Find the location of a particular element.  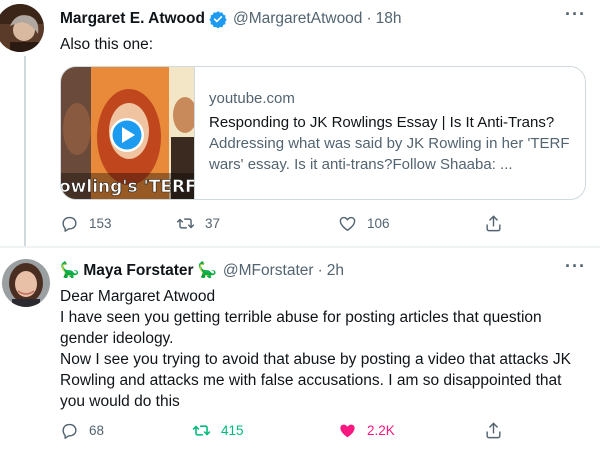

author-name: Margaret E. Atwood is located at coordinates (132, 19).